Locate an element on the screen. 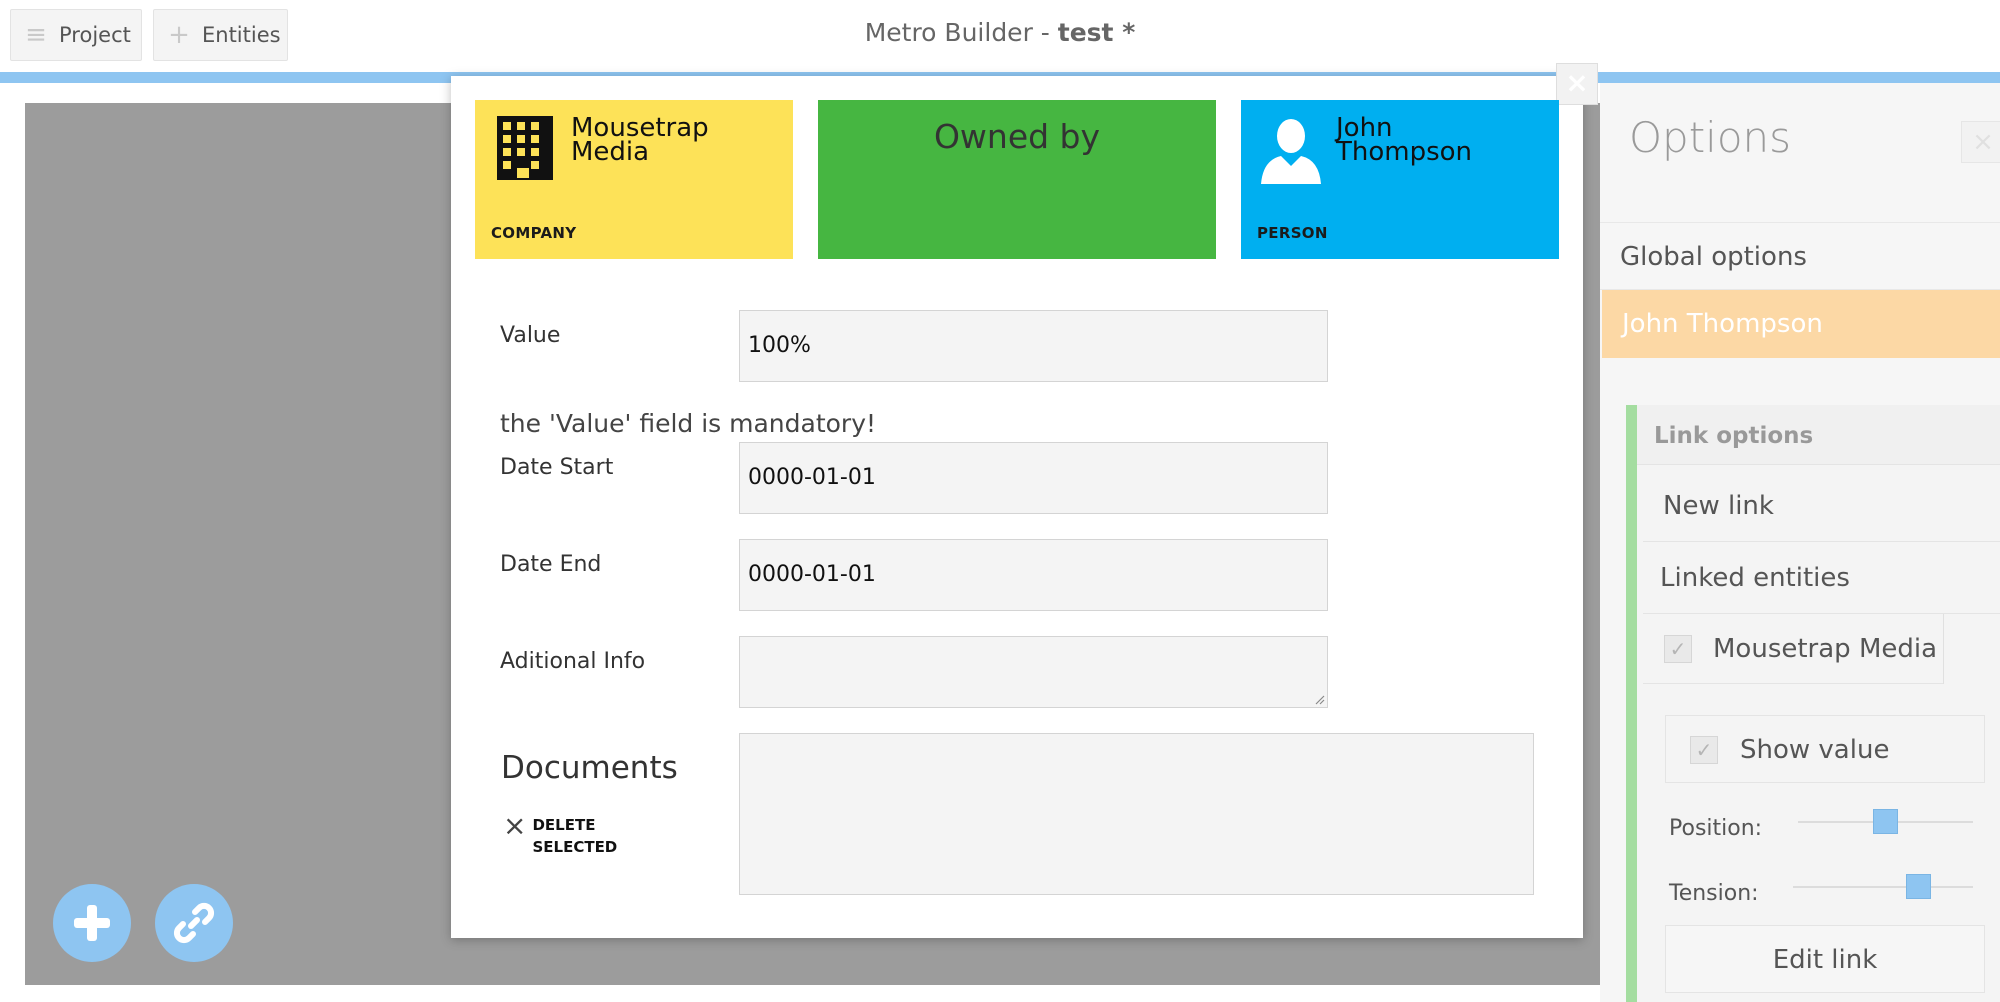 This screenshot has width=2000, height=1002. linked-entity-name: Mousetrap Media is located at coordinates (1825, 649).